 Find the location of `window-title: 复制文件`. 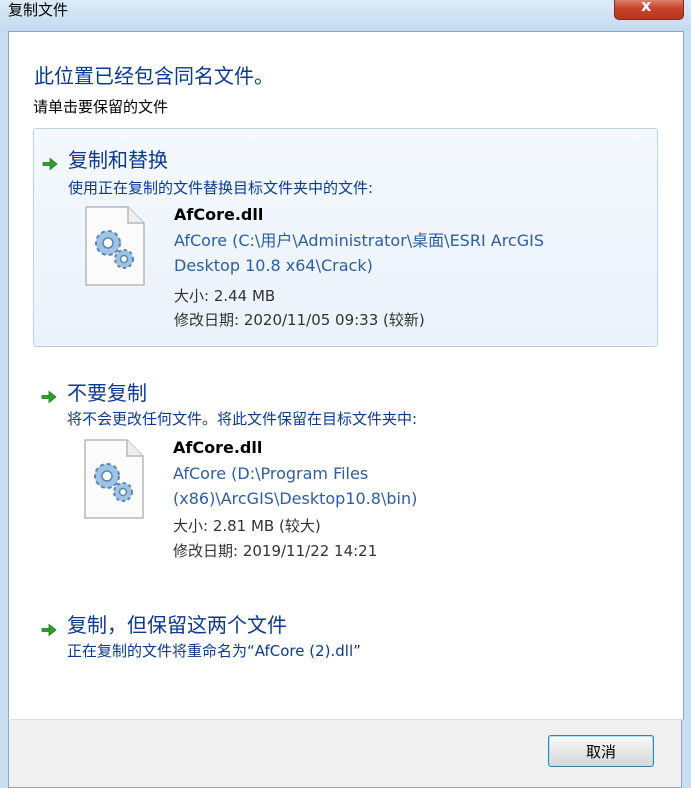

window-title: 复制文件 is located at coordinates (38, 10).